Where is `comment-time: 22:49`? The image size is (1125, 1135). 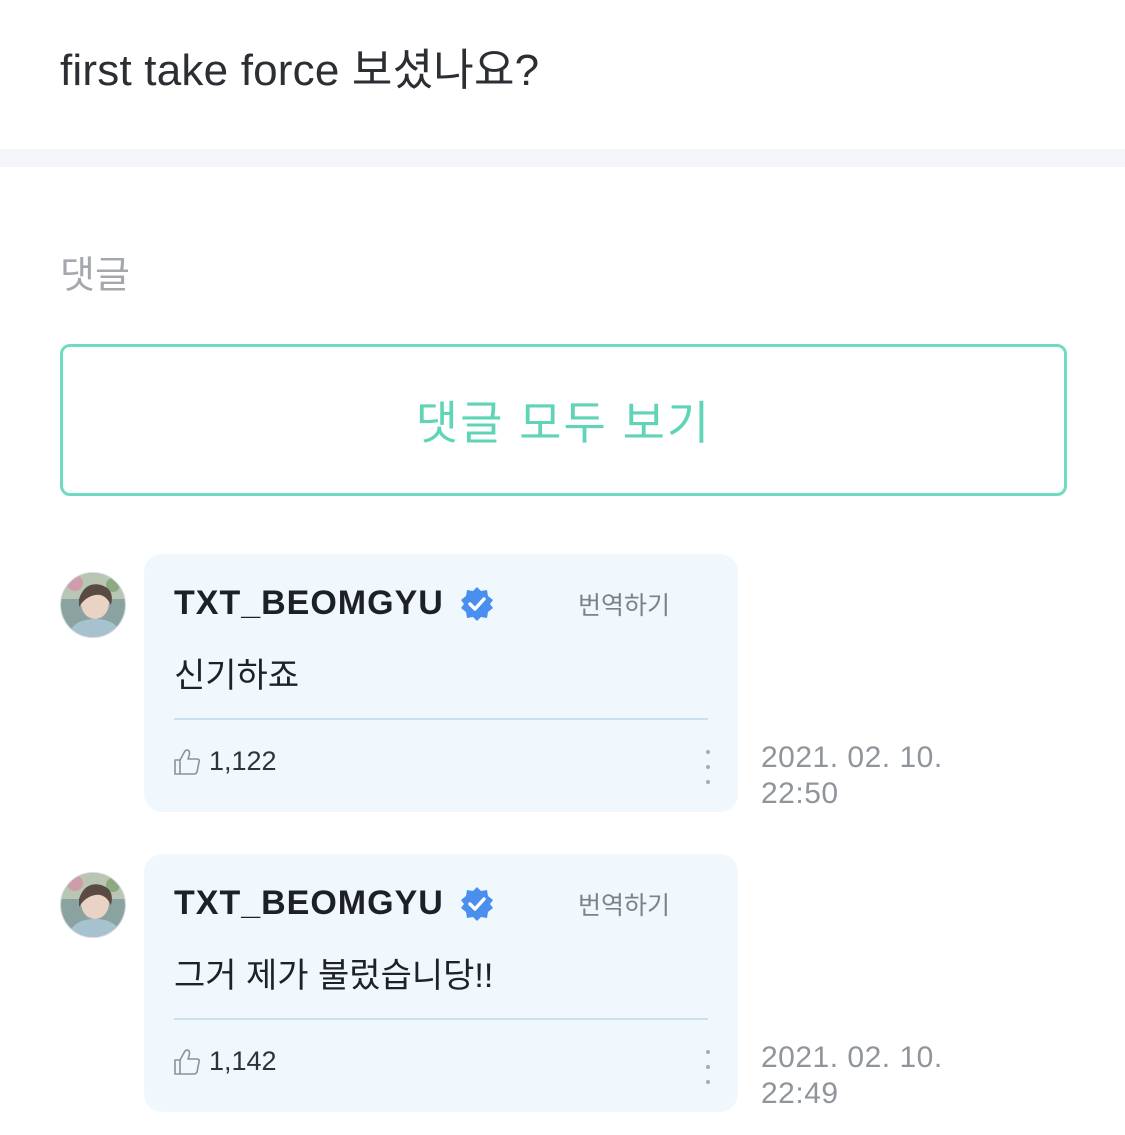
comment-time: 22:49 is located at coordinates (800, 1093).